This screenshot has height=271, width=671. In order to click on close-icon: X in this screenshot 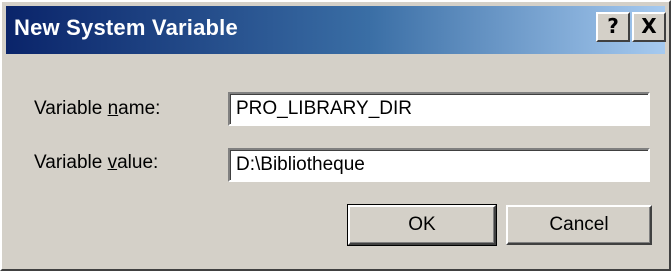, I will do `click(649, 26)`.